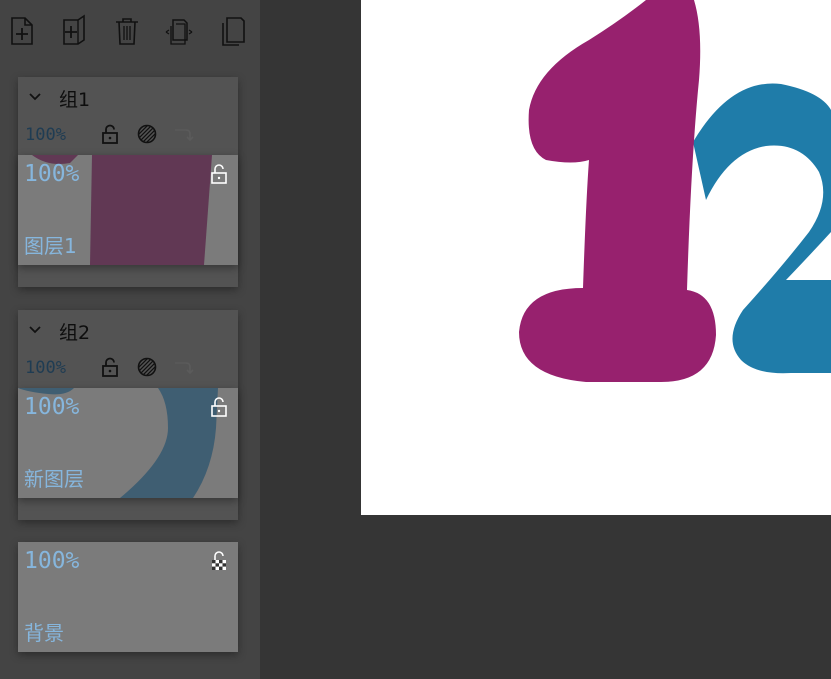 This screenshot has height=679, width=831. I want to click on checkered-lock-icon, so click(219, 561).